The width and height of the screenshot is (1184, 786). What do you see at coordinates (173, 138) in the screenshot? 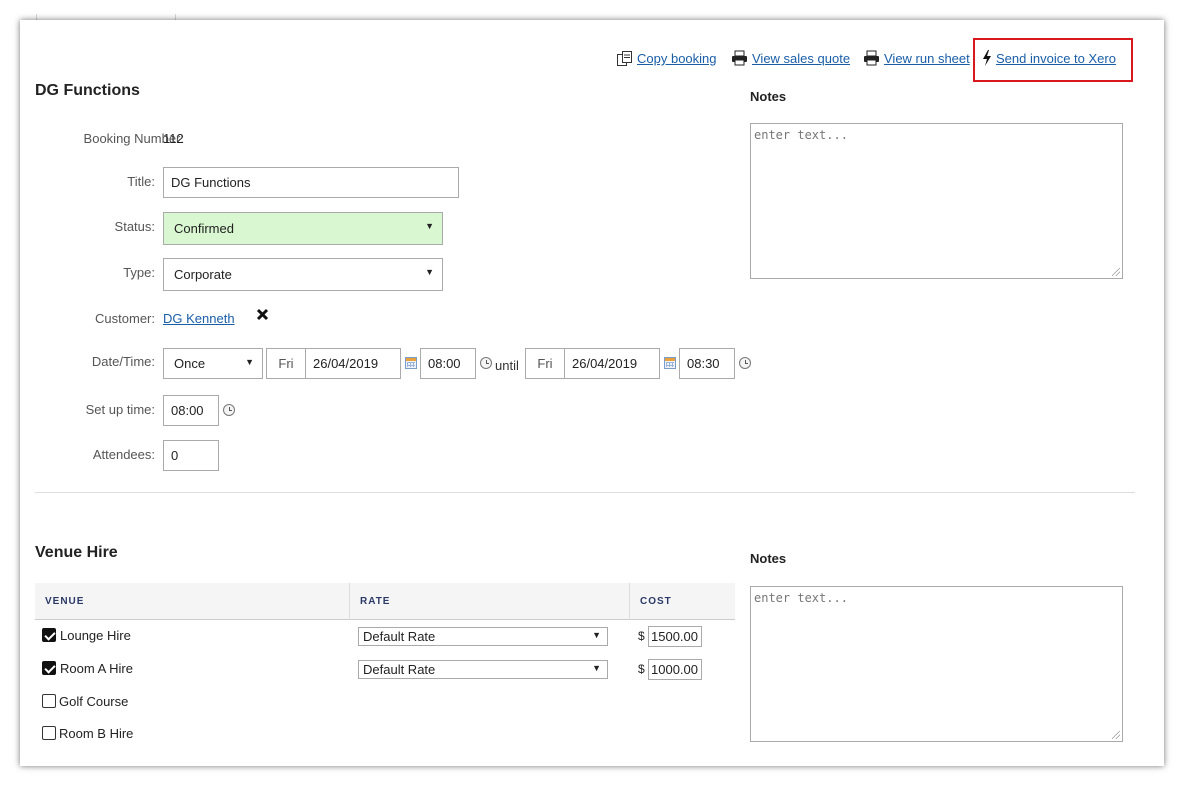
I see `booking-number-value: 112` at bounding box center [173, 138].